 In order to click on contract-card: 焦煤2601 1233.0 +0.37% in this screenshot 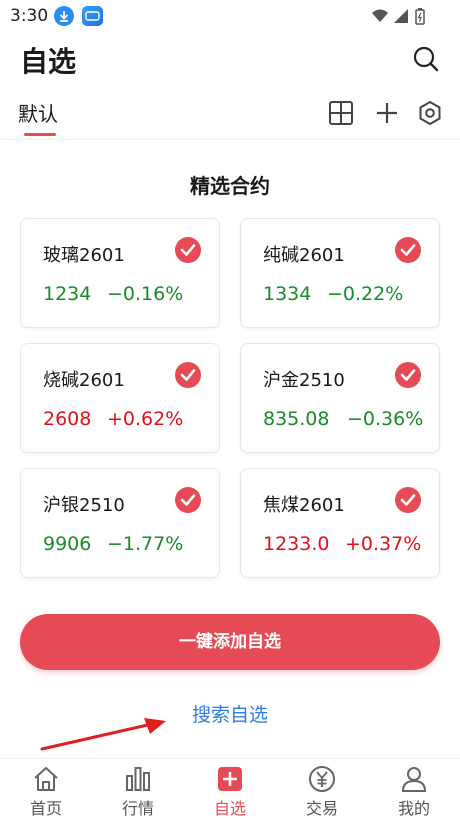, I will do `click(340, 523)`.